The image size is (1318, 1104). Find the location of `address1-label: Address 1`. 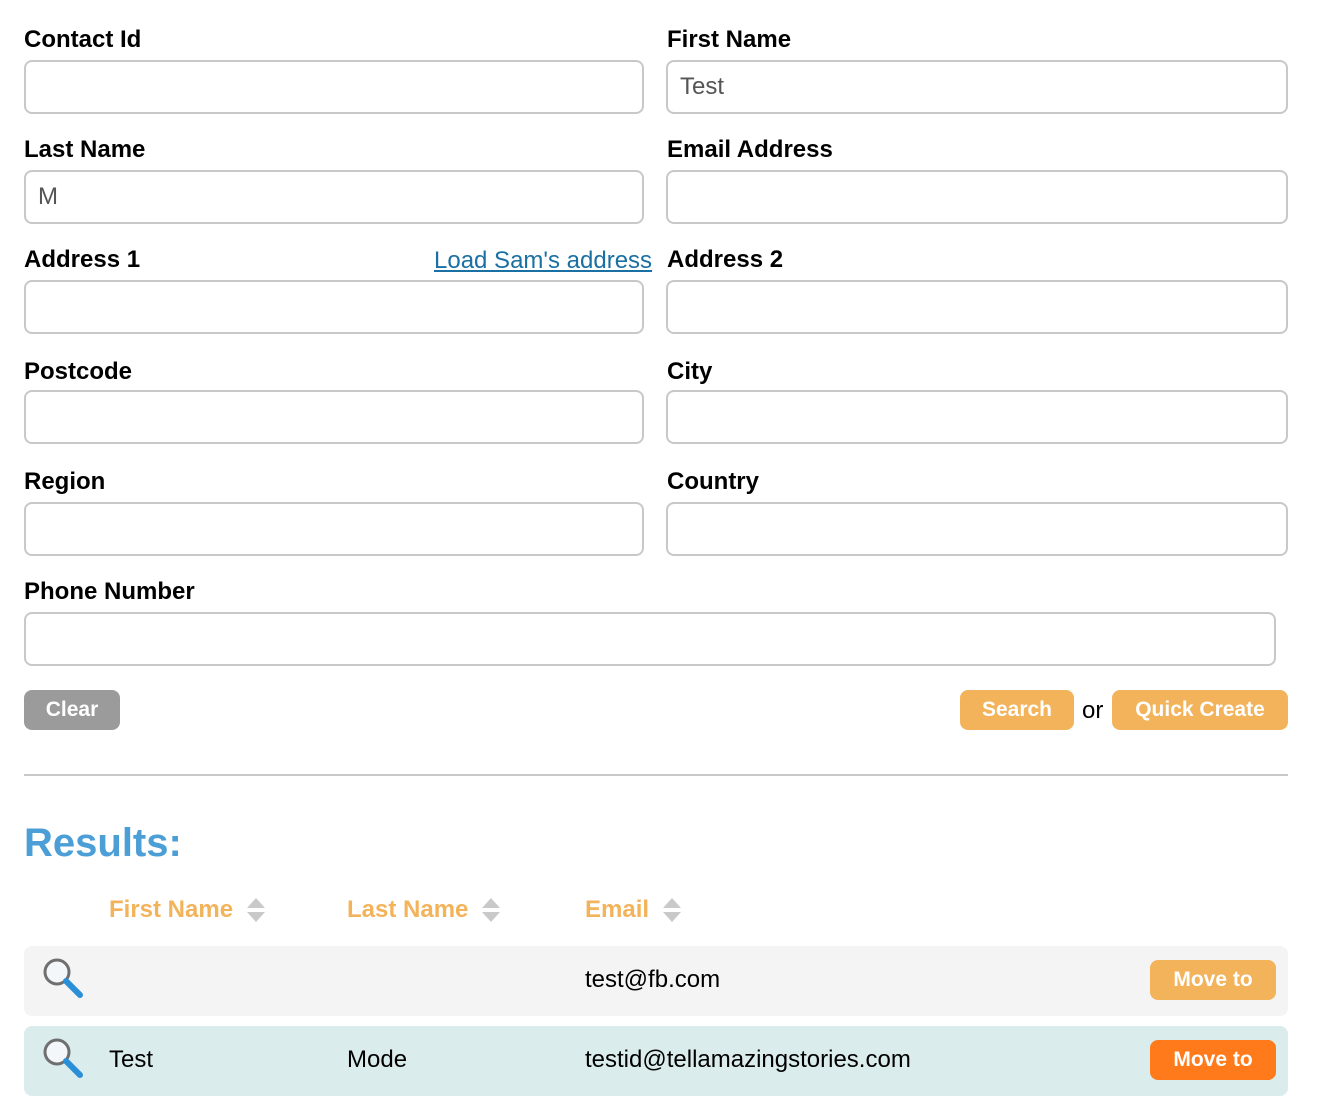

address1-label: Address 1 is located at coordinates (82, 259).